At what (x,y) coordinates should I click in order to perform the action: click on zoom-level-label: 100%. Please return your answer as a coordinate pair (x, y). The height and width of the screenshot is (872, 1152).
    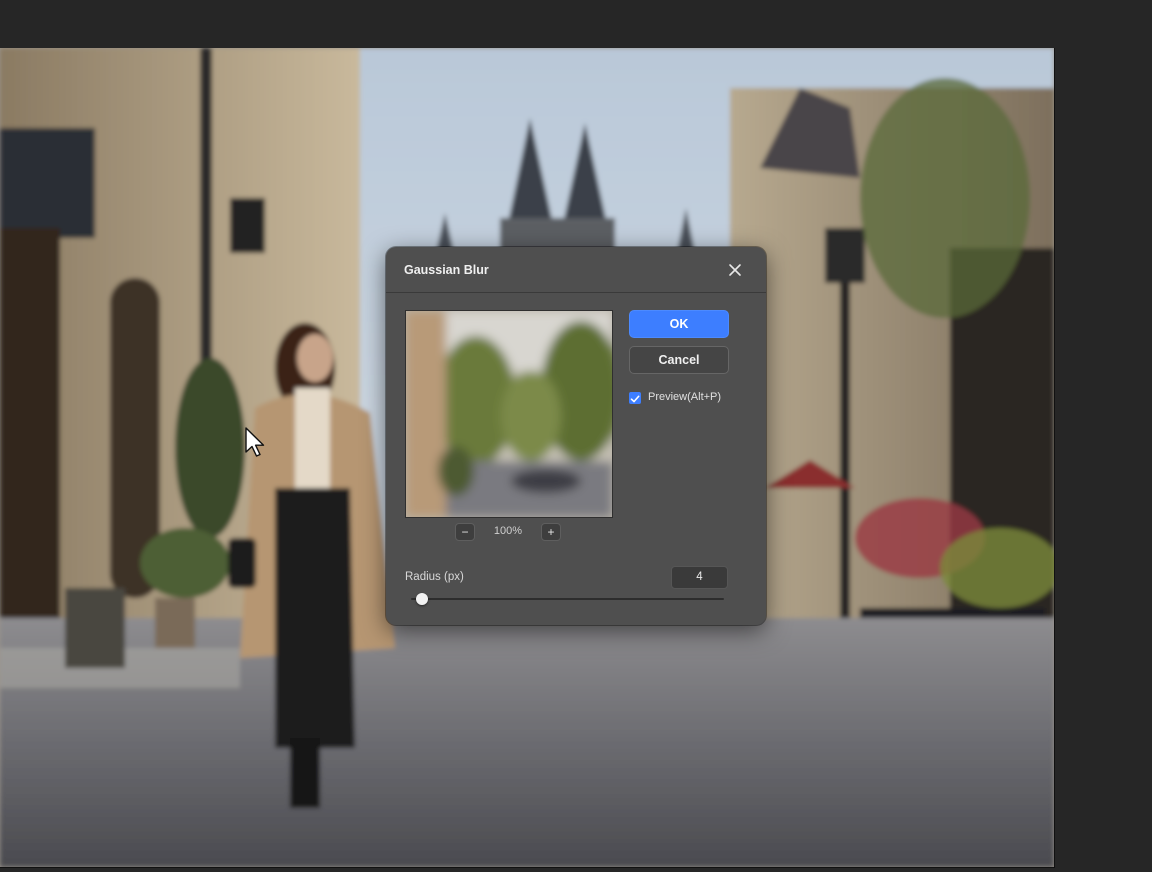
    Looking at the image, I should click on (508, 531).